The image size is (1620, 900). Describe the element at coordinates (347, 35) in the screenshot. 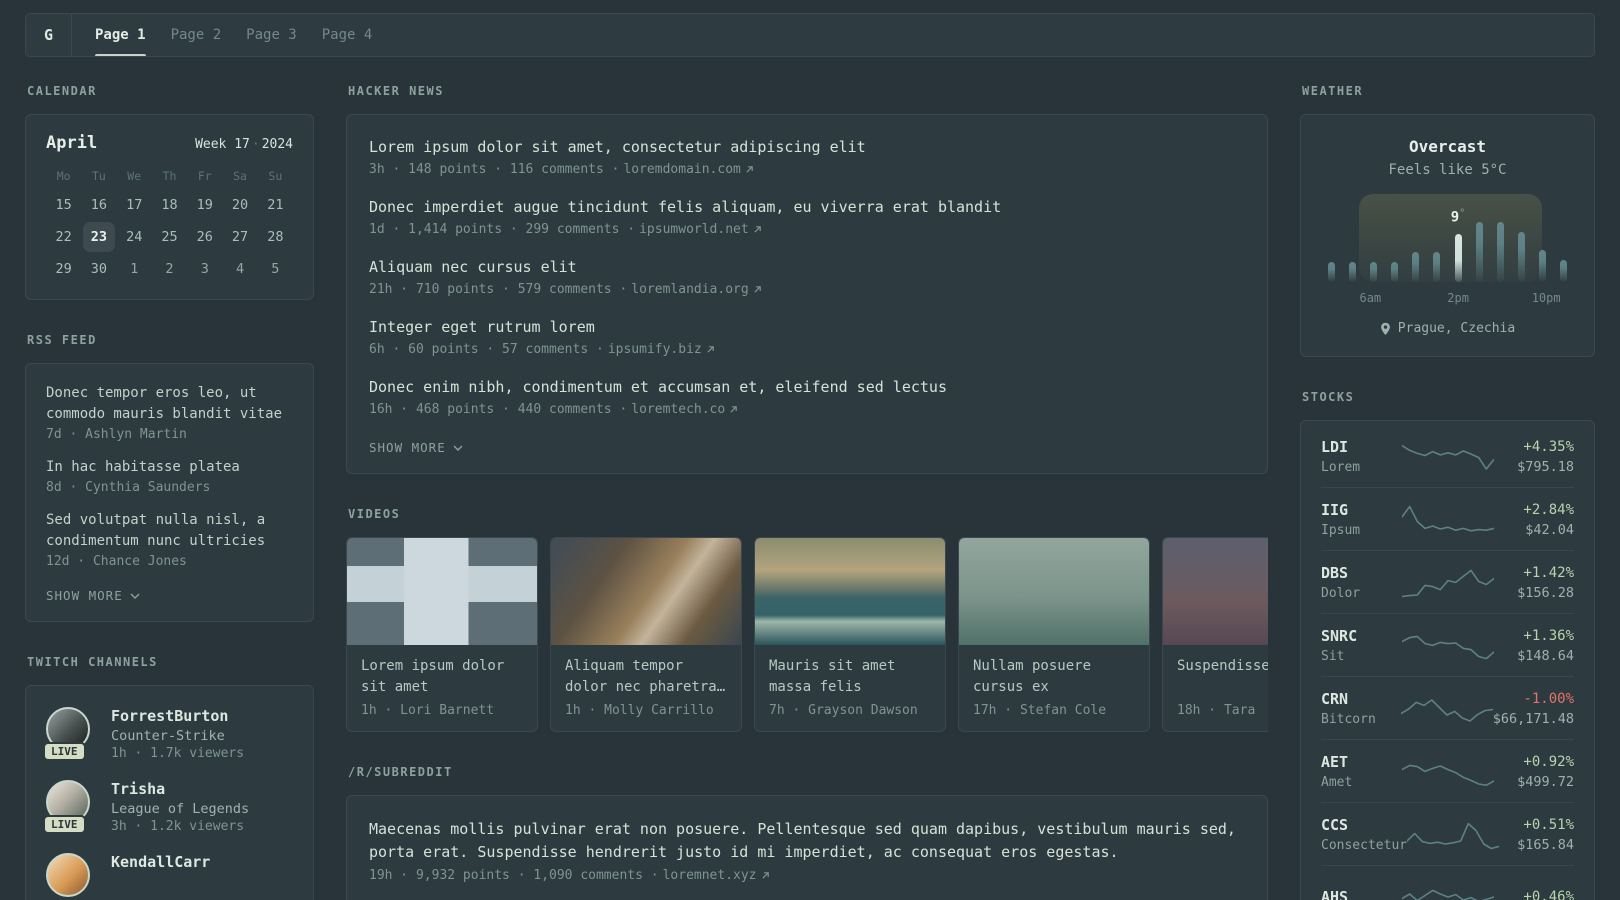

I see `nav-tab-page-4: Page 4` at that location.